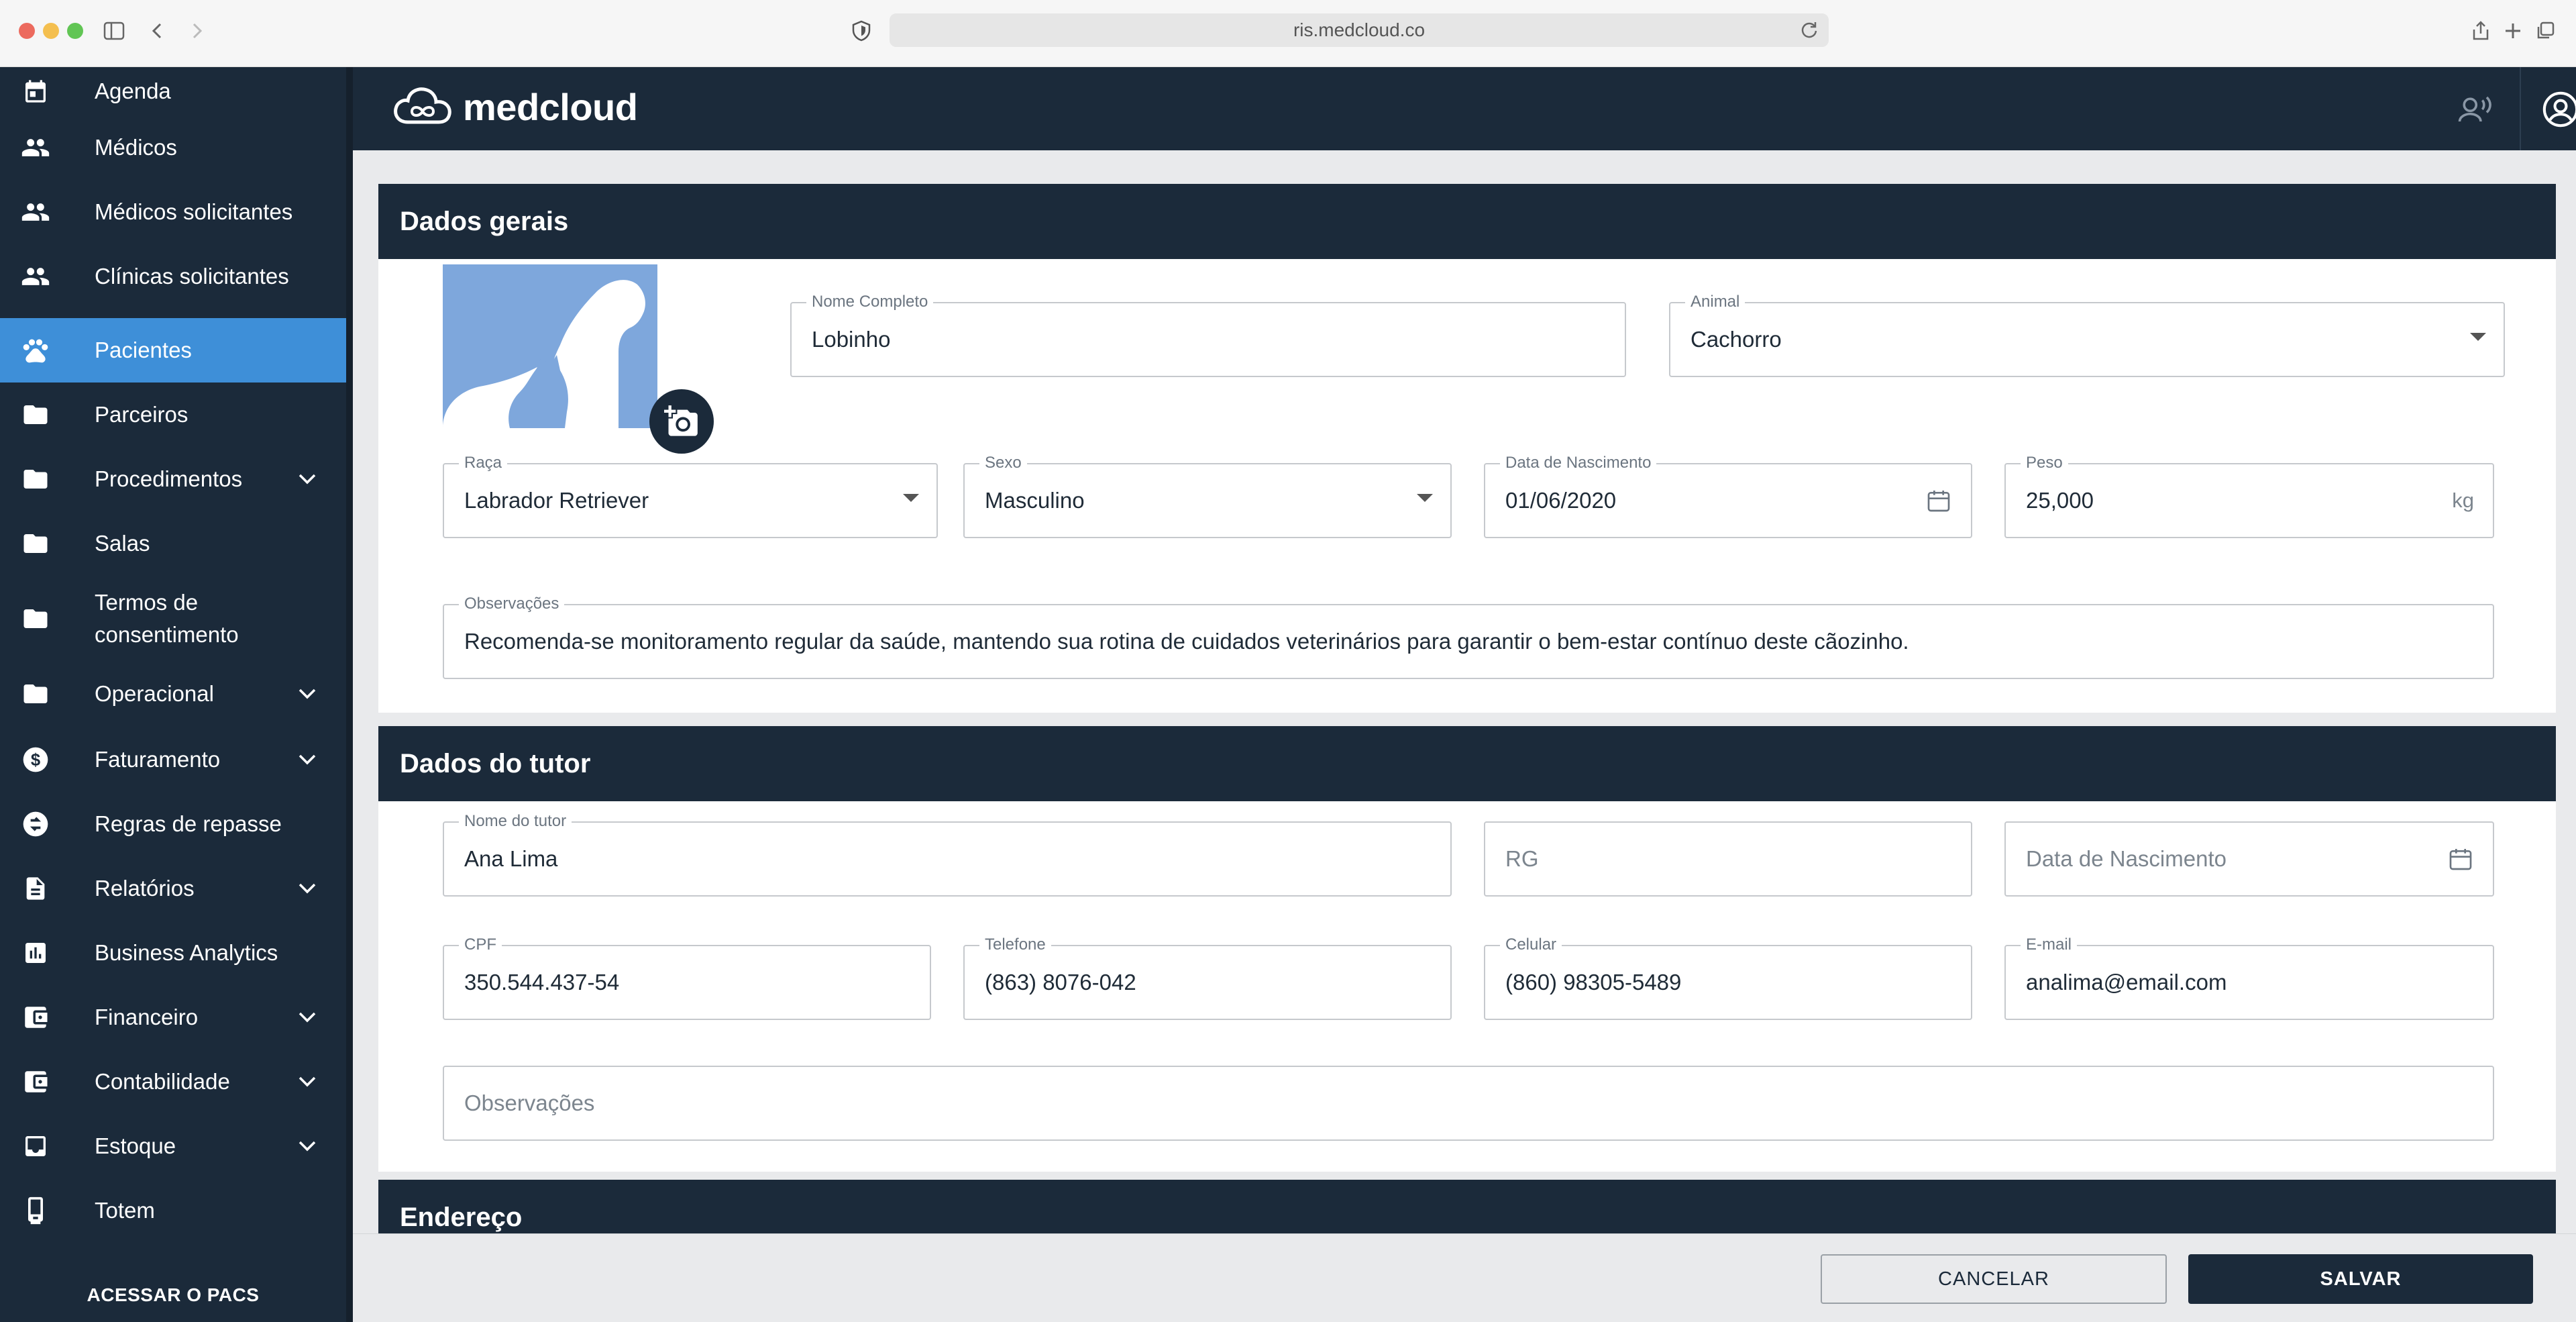 The width and height of the screenshot is (2576, 1322). I want to click on medcloud-logo: medcloud, so click(515, 107).